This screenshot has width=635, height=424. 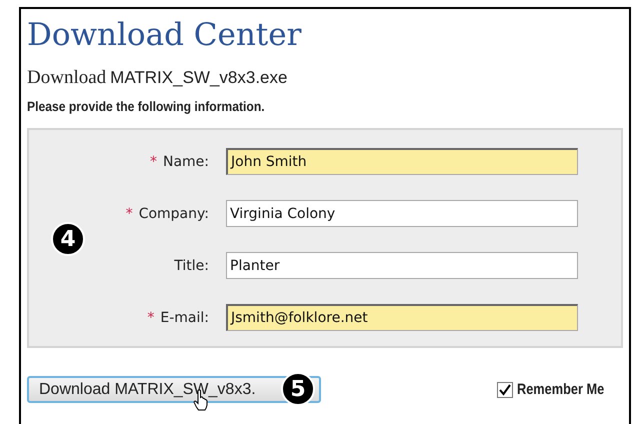 What do you see at coordinates (191, 266) in the screenshot?
I see `field-label: Title:` at bounding box center [191, 266].